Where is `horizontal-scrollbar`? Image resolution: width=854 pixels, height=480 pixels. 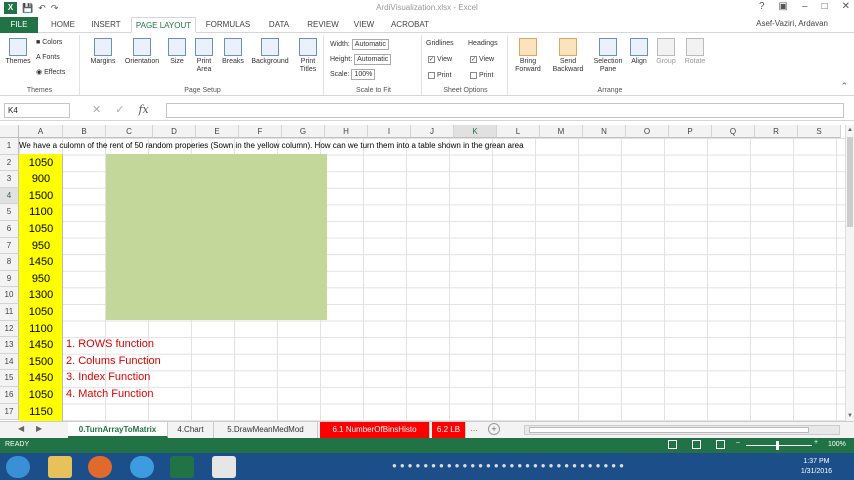
horizontal-scrollbar is located at coordinates (682, 430).